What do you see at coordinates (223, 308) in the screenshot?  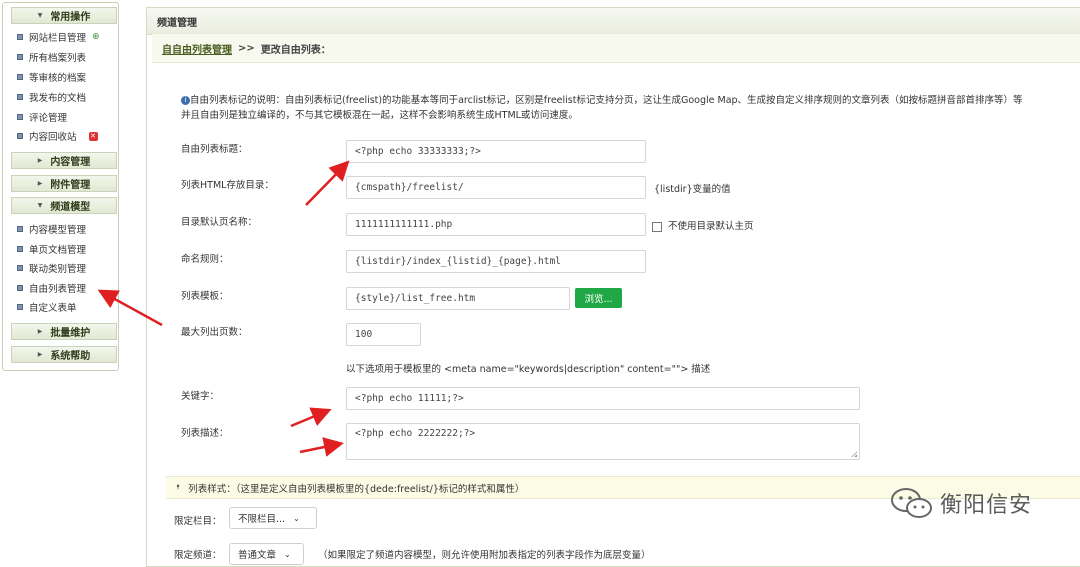 I see `annotation-arrows` at bounding box center [223, 308].